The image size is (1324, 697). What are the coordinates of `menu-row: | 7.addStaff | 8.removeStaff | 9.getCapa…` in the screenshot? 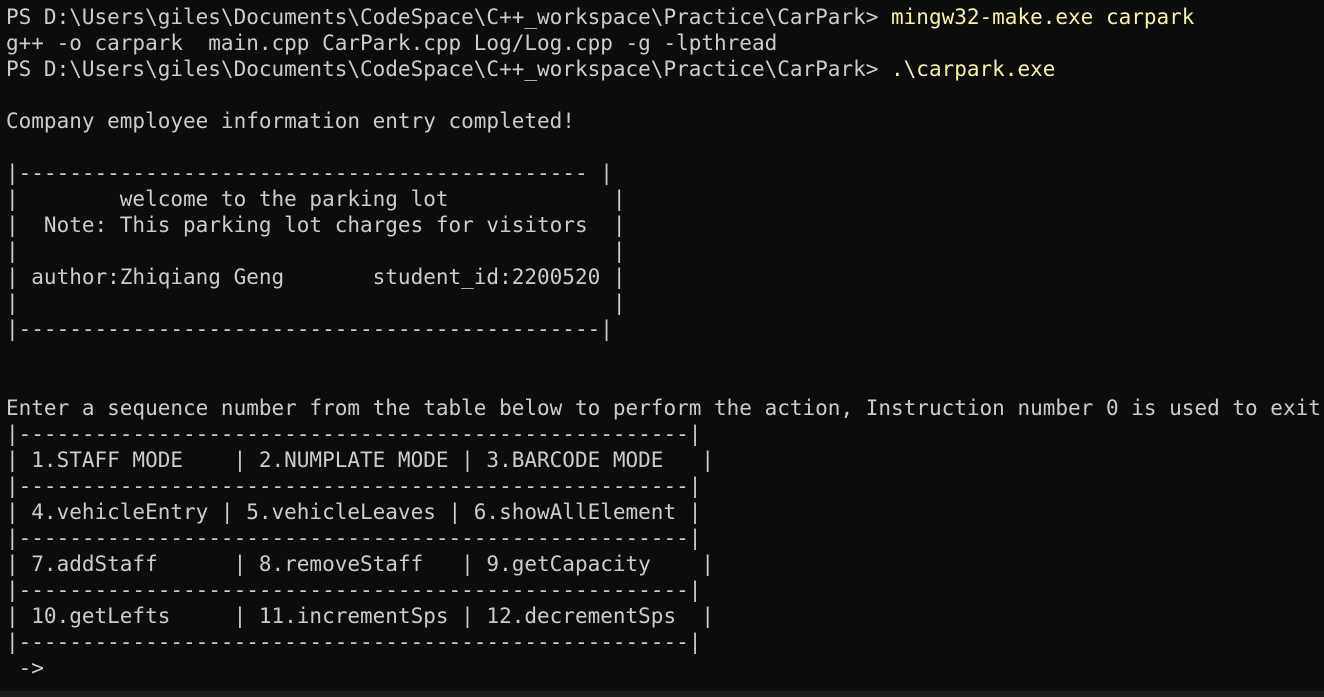 It's located at (360, 564).